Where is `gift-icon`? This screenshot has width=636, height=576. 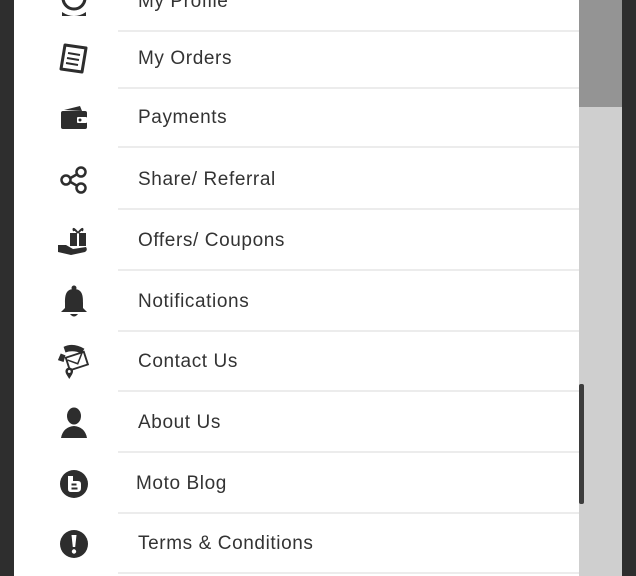
gift-icon is located at coordinates (74, 241).